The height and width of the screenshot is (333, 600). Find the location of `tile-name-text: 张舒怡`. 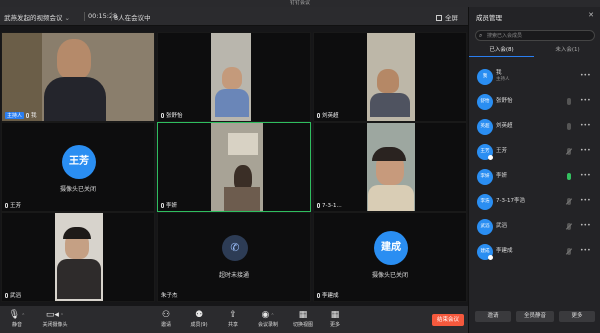

tile-name-text: 张舒怡 is located at coordinates (174, 116).